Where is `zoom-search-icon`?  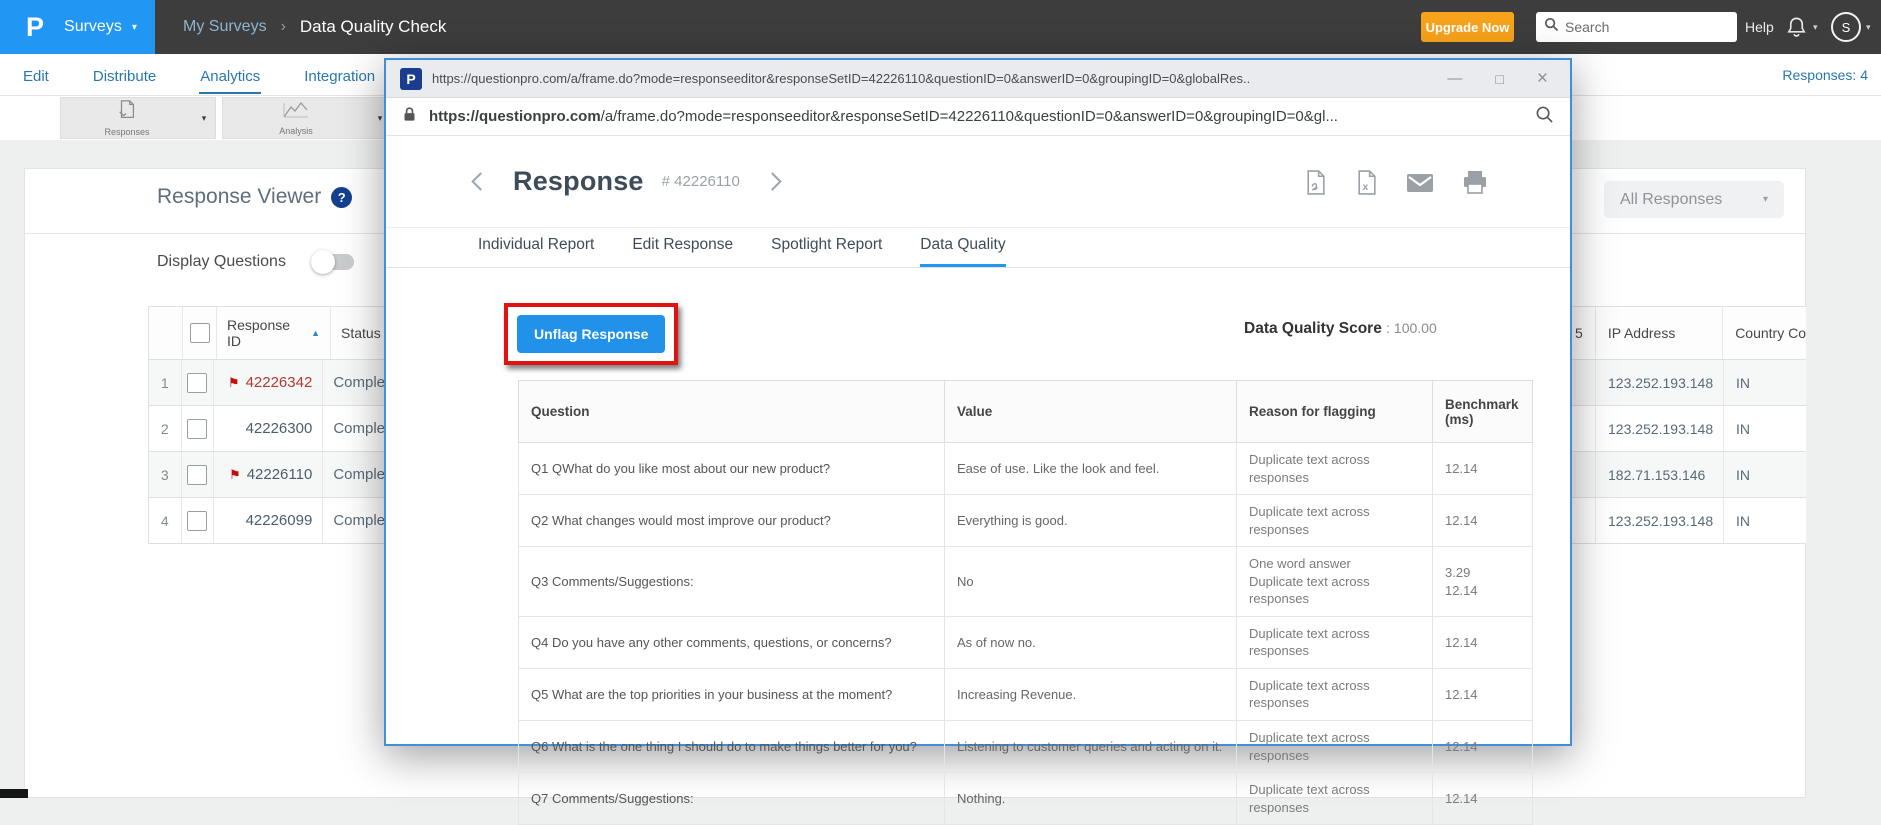
zoom-search-icon is located at coordinates (1544, 117).